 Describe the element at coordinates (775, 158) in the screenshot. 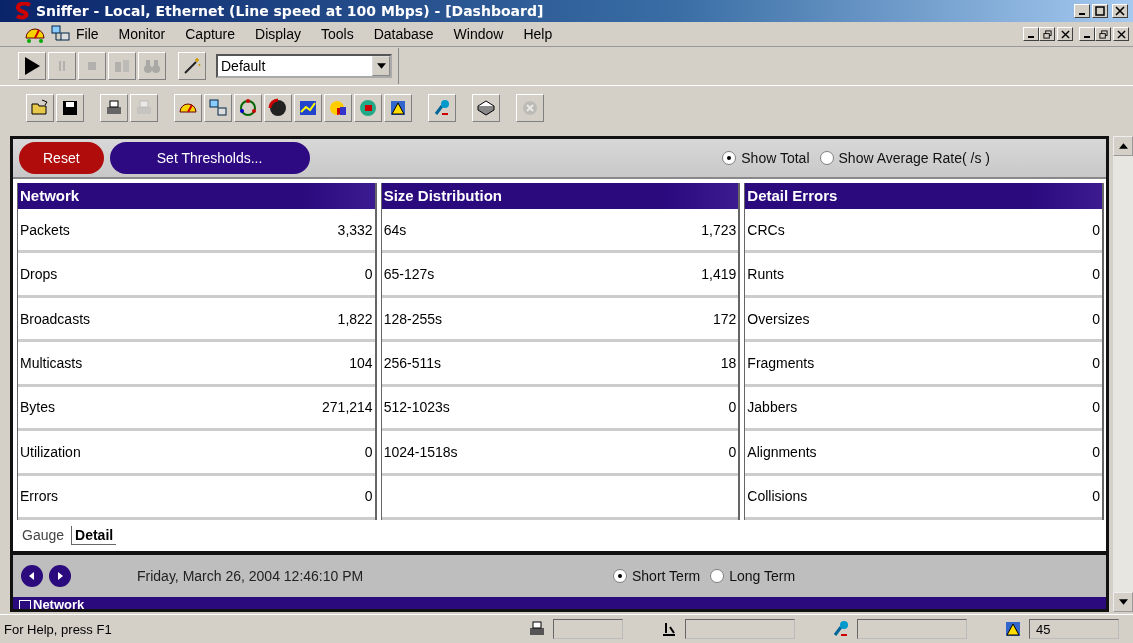

I see `radio-label: Show Total` at that location.